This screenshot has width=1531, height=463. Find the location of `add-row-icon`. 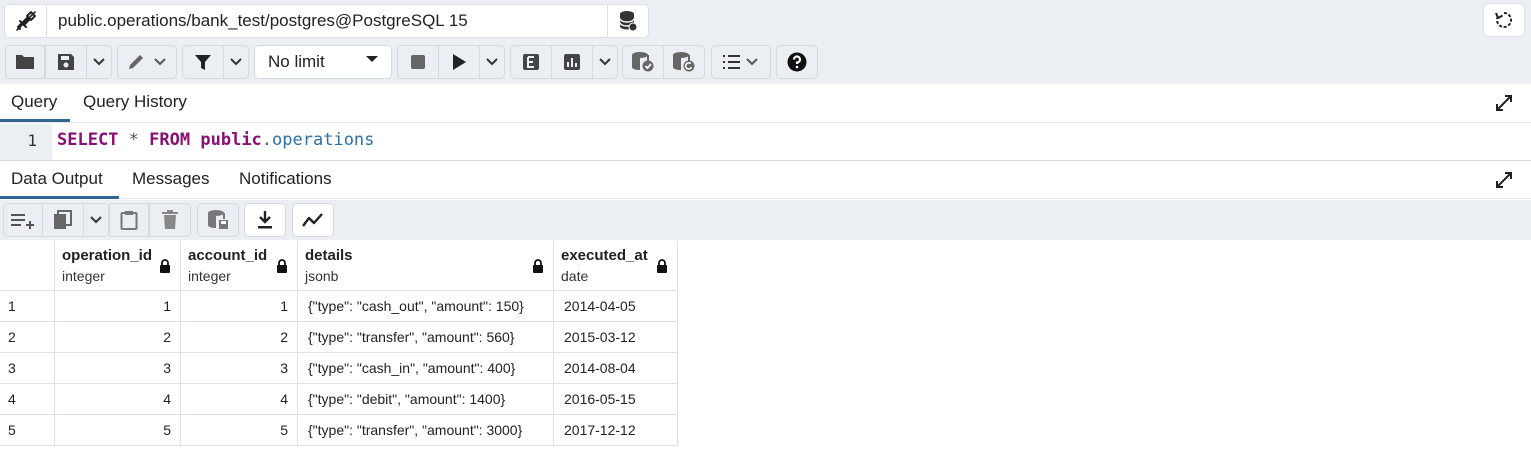

add-row-icon is located at coordinates (22, 221).